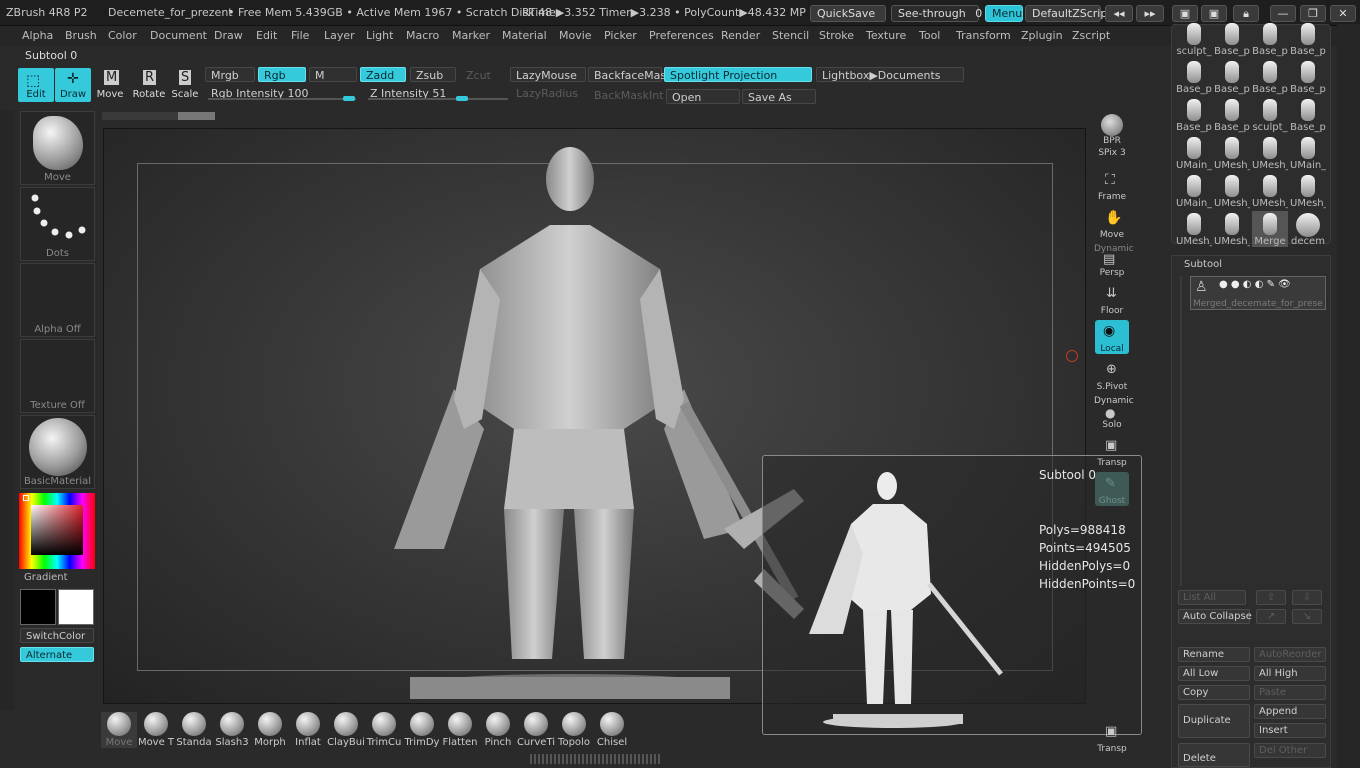 The width and height of the screenshot is (1360, 768). What do you see at coordinates (890, 74) in the screenshot?
I see `lightbox-documents-button: Lightbox▶Documents` at bounding box center [890, 74].